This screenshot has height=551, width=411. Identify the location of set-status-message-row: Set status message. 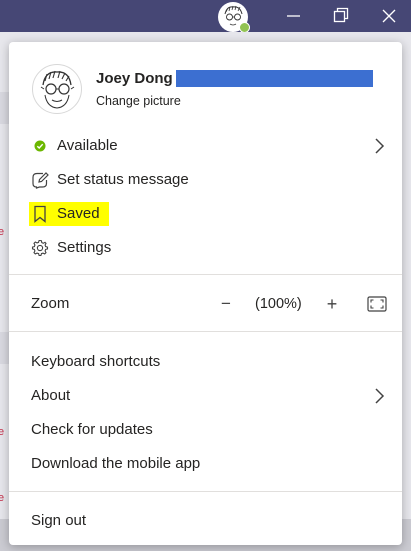
(205, 180).